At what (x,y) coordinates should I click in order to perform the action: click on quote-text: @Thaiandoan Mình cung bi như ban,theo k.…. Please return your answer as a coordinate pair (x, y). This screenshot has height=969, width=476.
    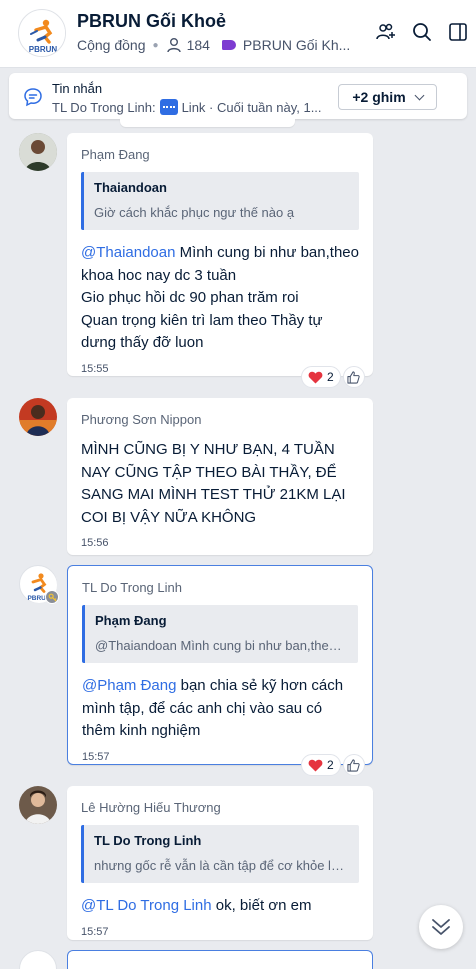
    Looking at the image, I should click on (221, 645).